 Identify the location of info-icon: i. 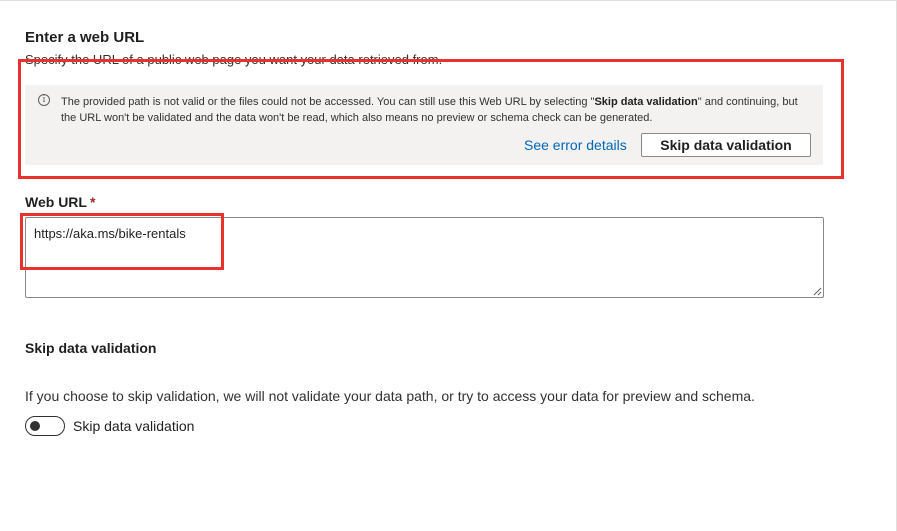
(44, 100).